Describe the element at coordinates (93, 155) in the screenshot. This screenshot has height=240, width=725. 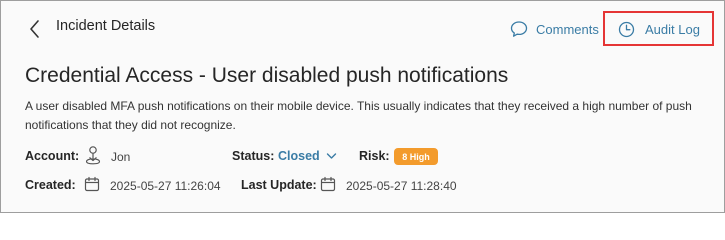
I see `user-pin-icon` at that location.